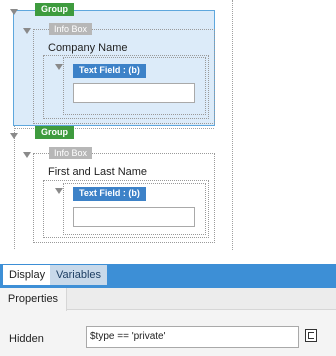 The height and width of the screenshot is (356, 336). I want to click on tree-connector, so click(232, 125).